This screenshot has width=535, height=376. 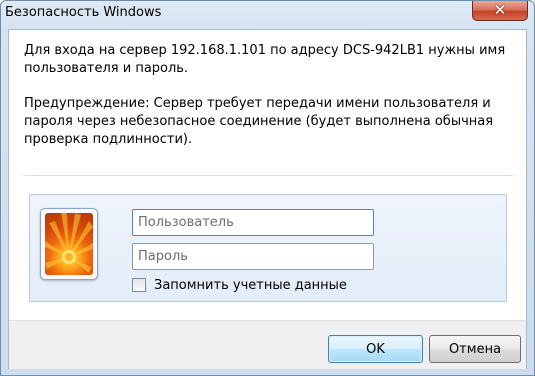 I want to click on password-input, so click(x=253, y=256).